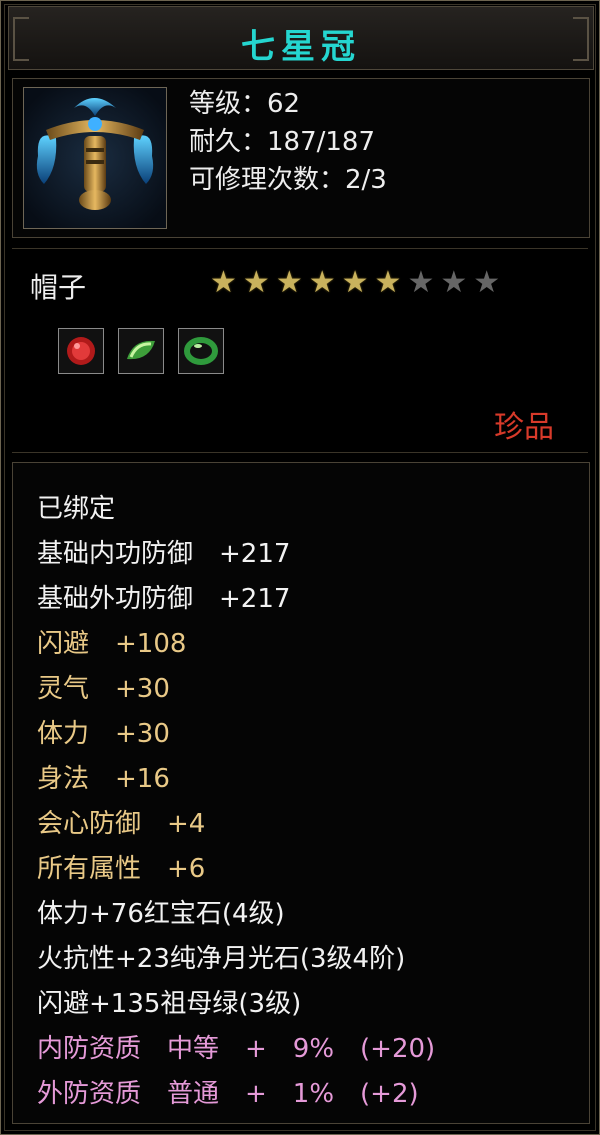 Image resolution: width=600 pixels, height=1135 pixels. What do you see at coordinates (524, 427) in the screenshot?
I see `rarity-label: 珍品` at bounding box center [524, 427].